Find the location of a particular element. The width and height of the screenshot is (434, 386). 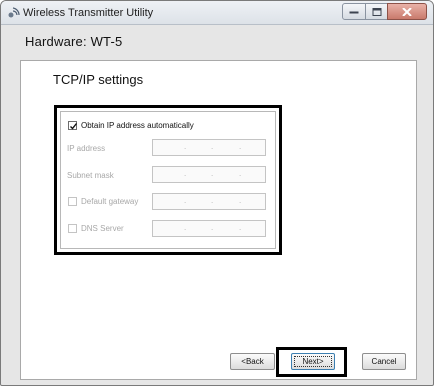

next-button: Next> is located at coordinates (313, 361).